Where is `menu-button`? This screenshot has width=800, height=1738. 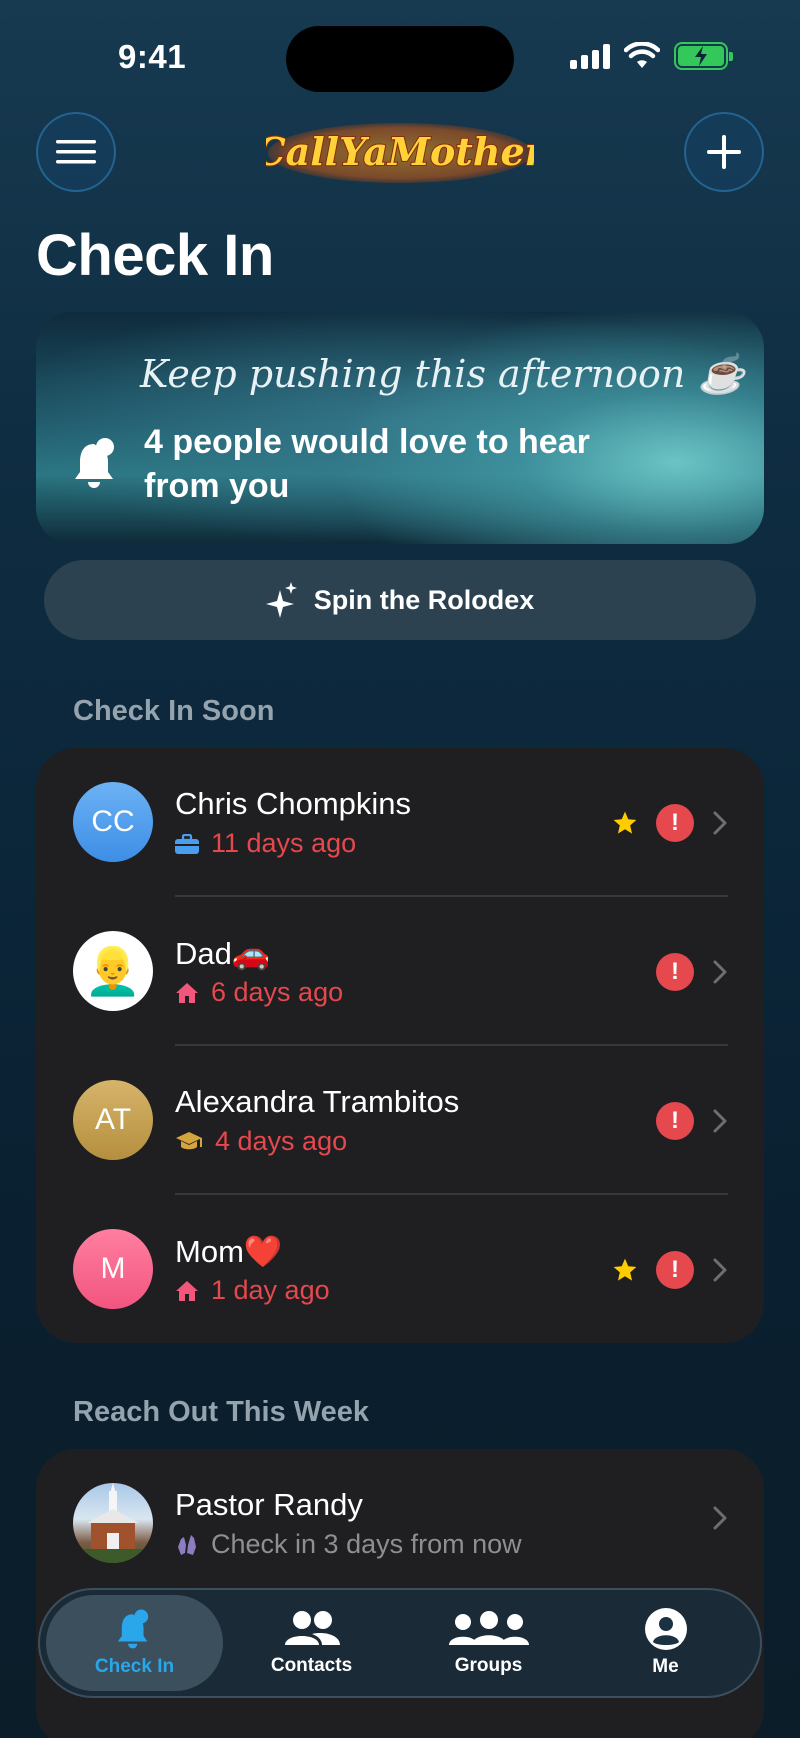
menu-button is located at coordinates (76, 152).